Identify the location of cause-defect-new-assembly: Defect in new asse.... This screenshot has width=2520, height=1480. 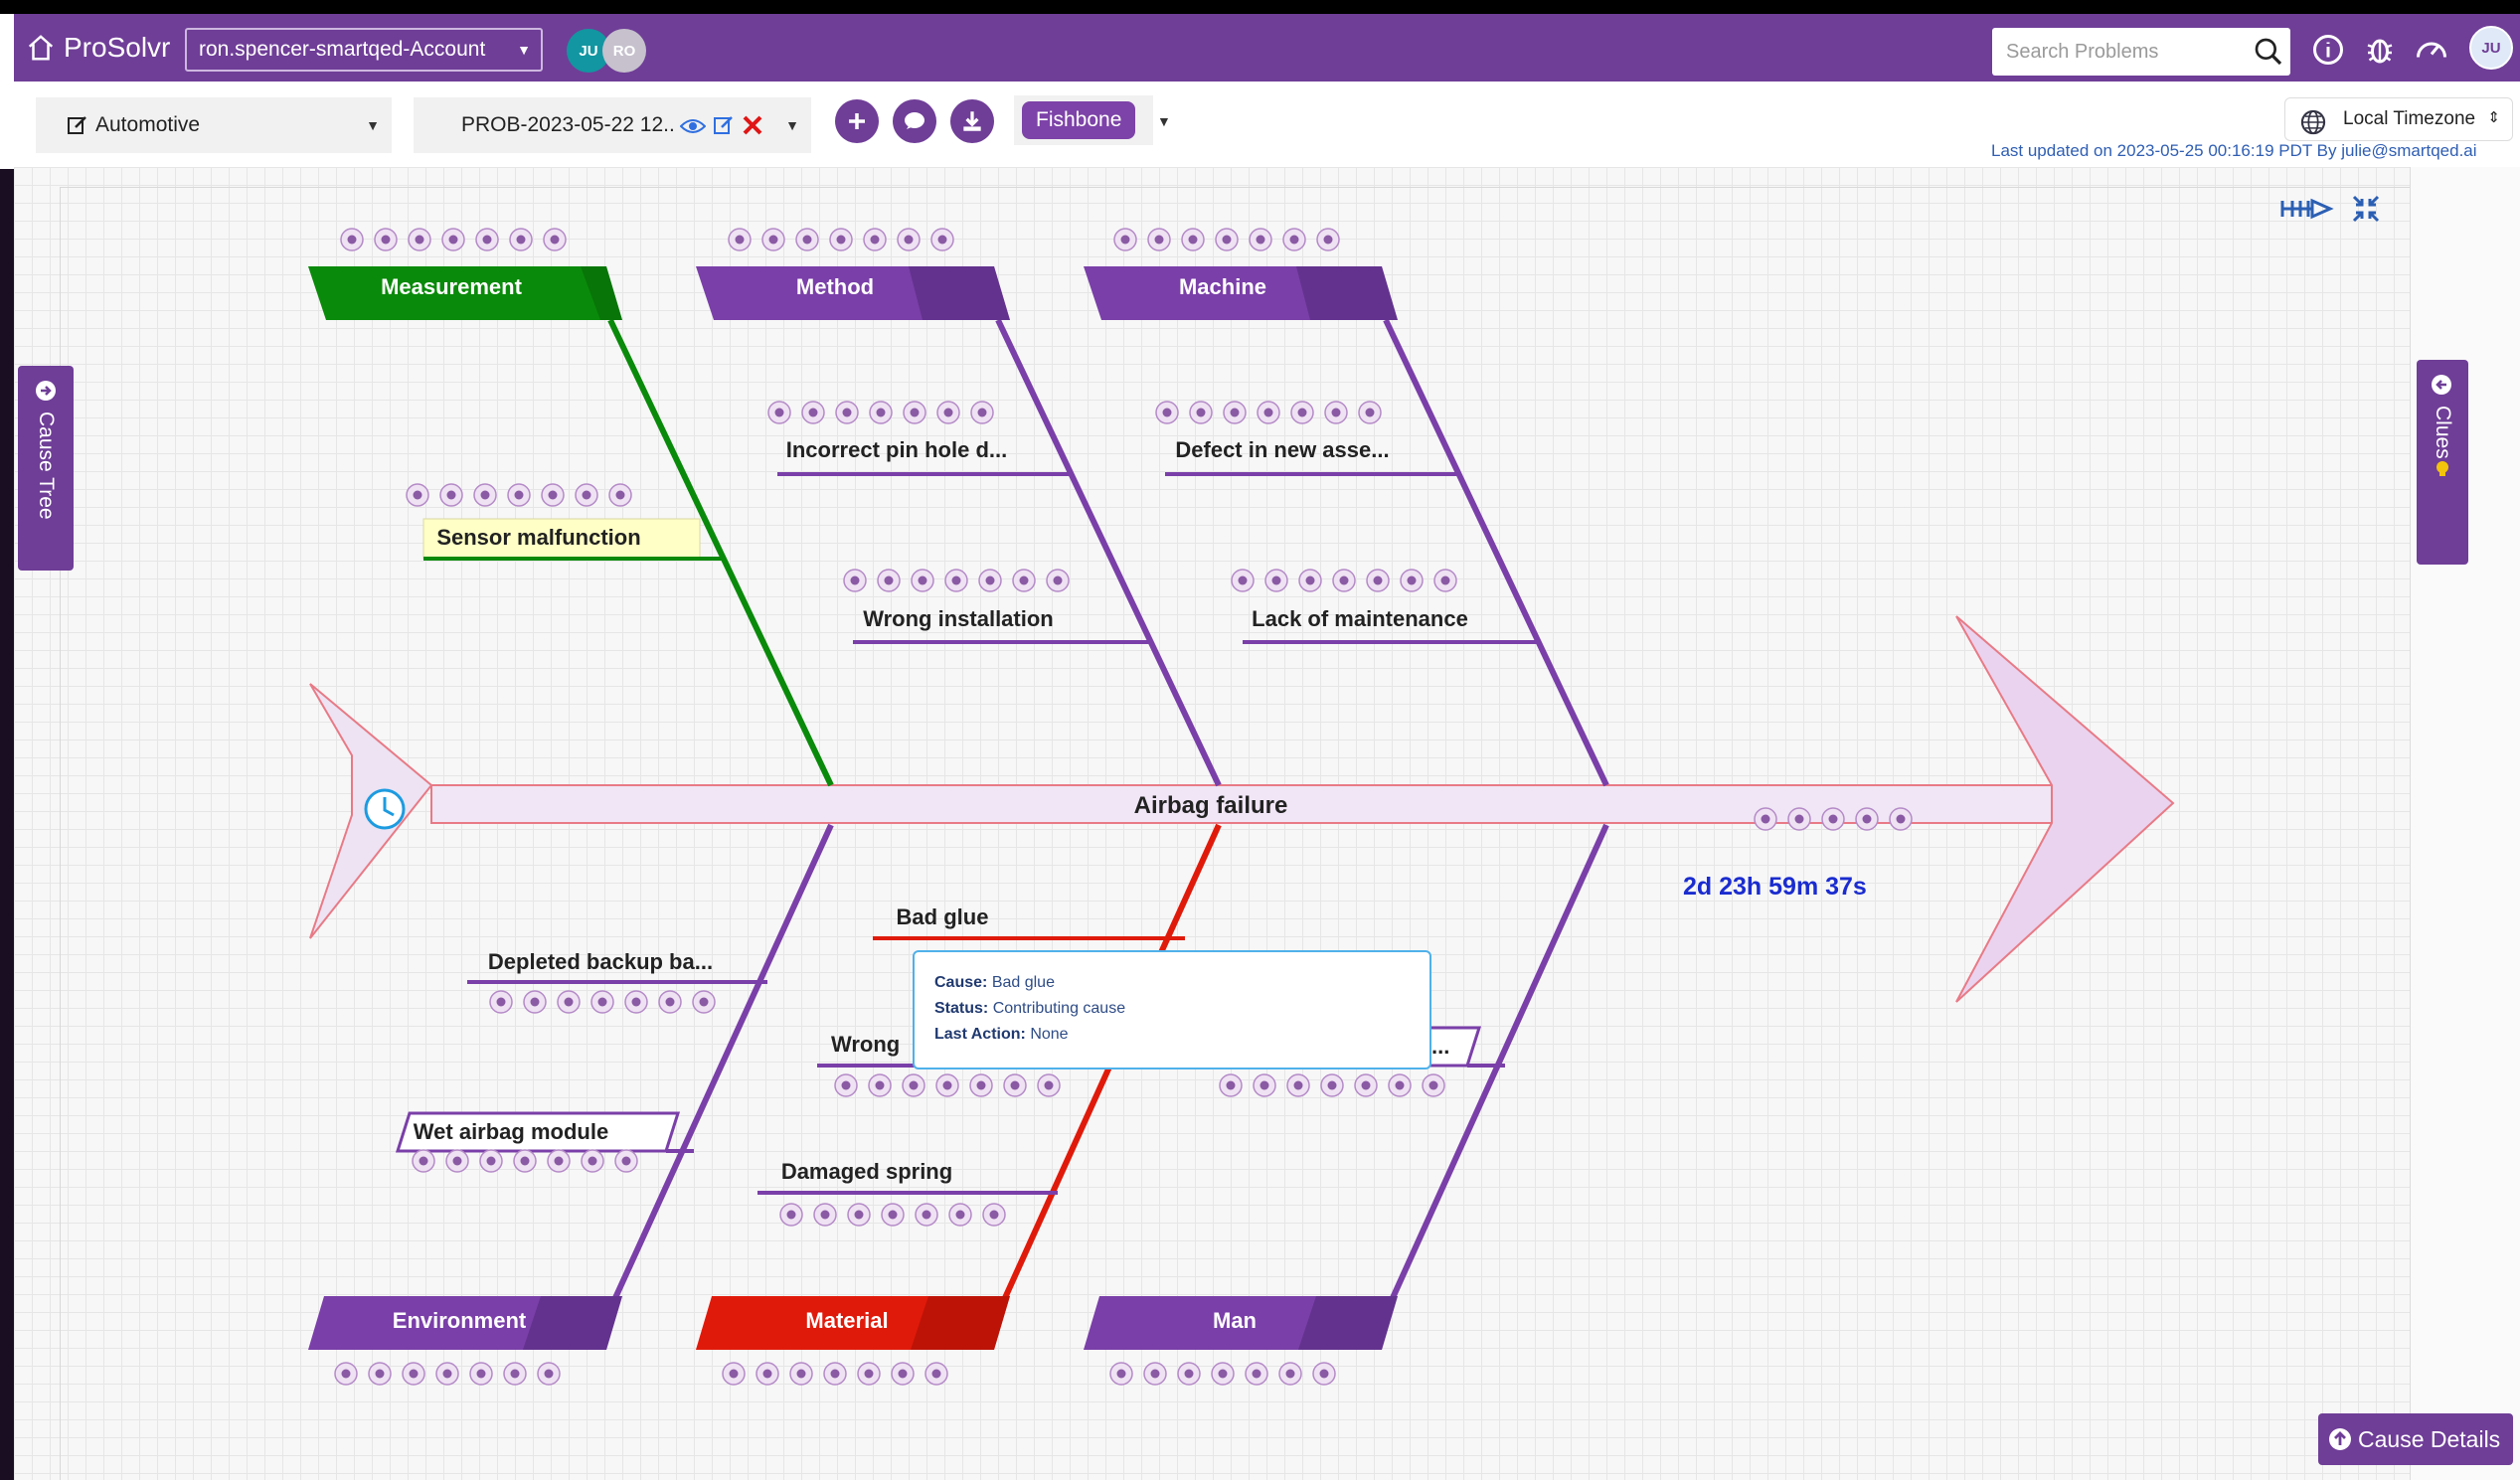
(1313, 457).